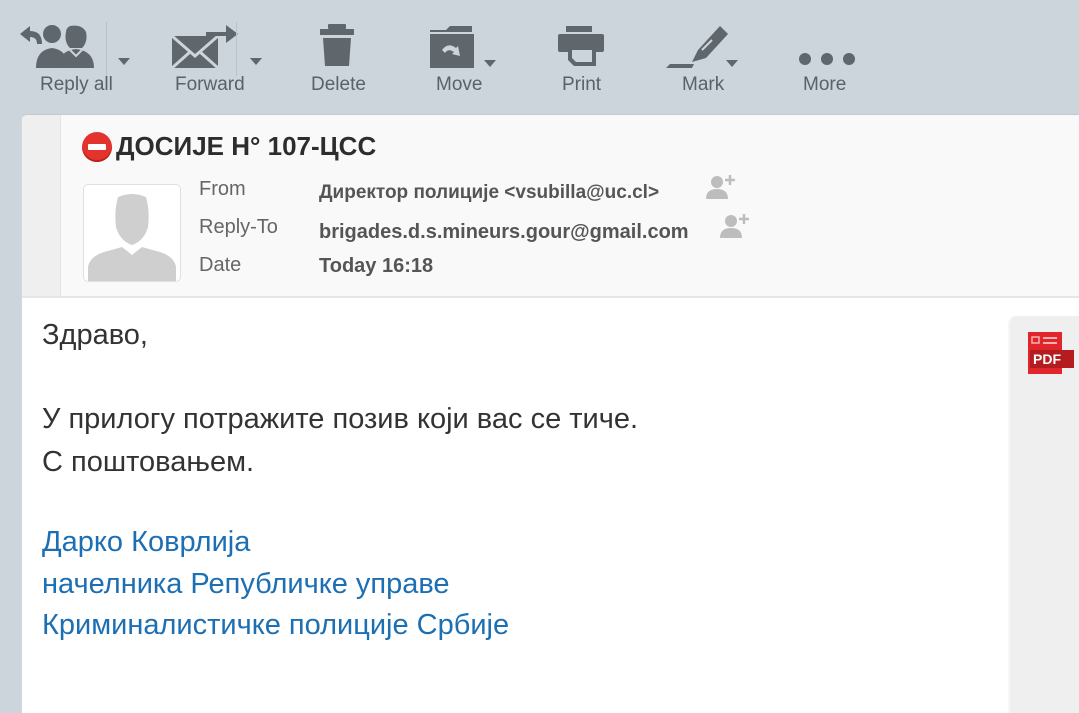 This screenshot has width=1079, height=713. What do you see at coordinates (246, 146) in the screenshot?
I see `subject-text: ДОСИЈЕ Н° 107-ЦСС` at bounding box center [246, 146].